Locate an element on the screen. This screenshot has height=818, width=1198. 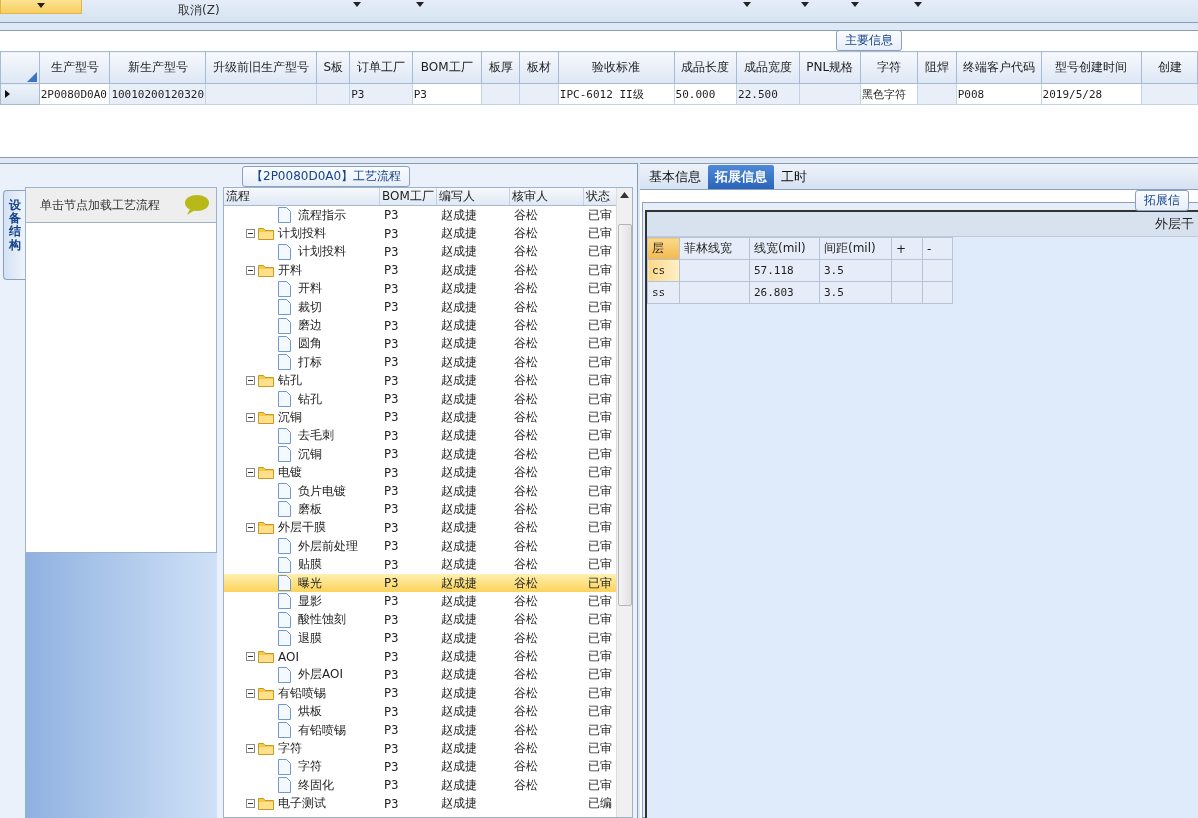
column-header: 线宽(mil) is located at coordinates (784, 248).